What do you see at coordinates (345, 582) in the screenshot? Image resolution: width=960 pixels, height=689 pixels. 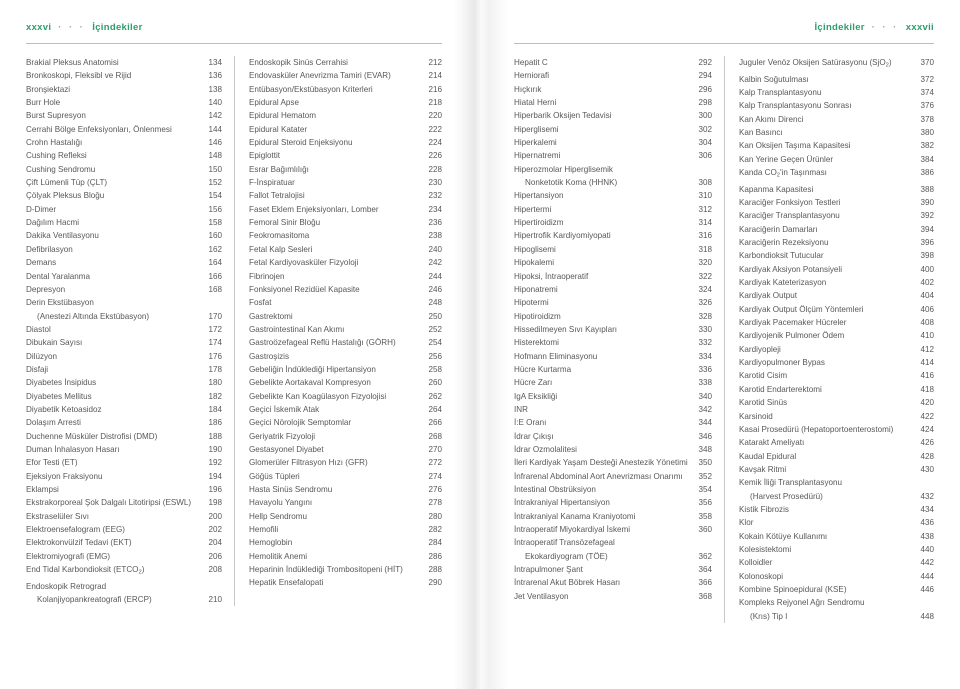 I see `index-entry: Hepatik Ensefalopati 290` at bounding box center [345, 582].